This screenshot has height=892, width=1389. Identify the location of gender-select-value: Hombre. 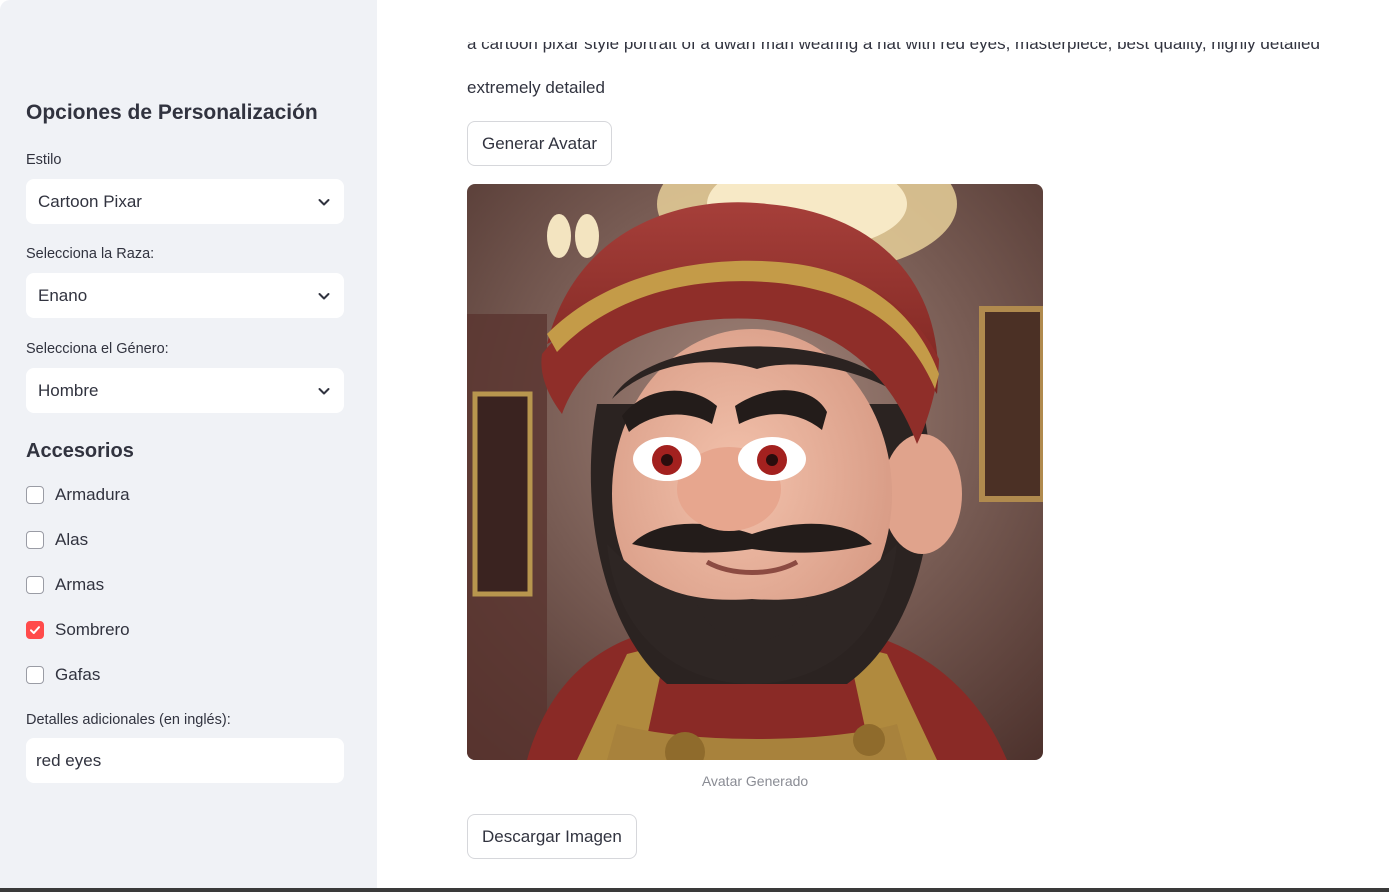
(68, 390).